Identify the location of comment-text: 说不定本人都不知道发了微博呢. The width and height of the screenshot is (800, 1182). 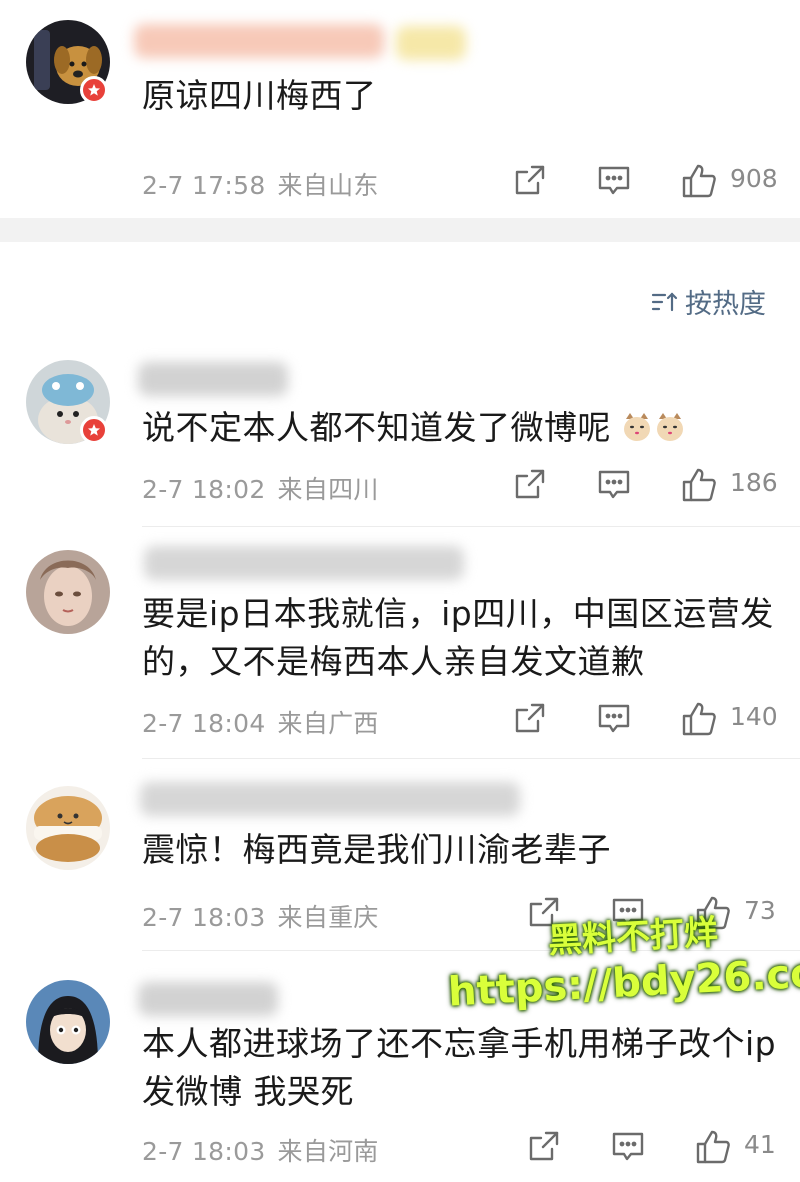
(462, 430).